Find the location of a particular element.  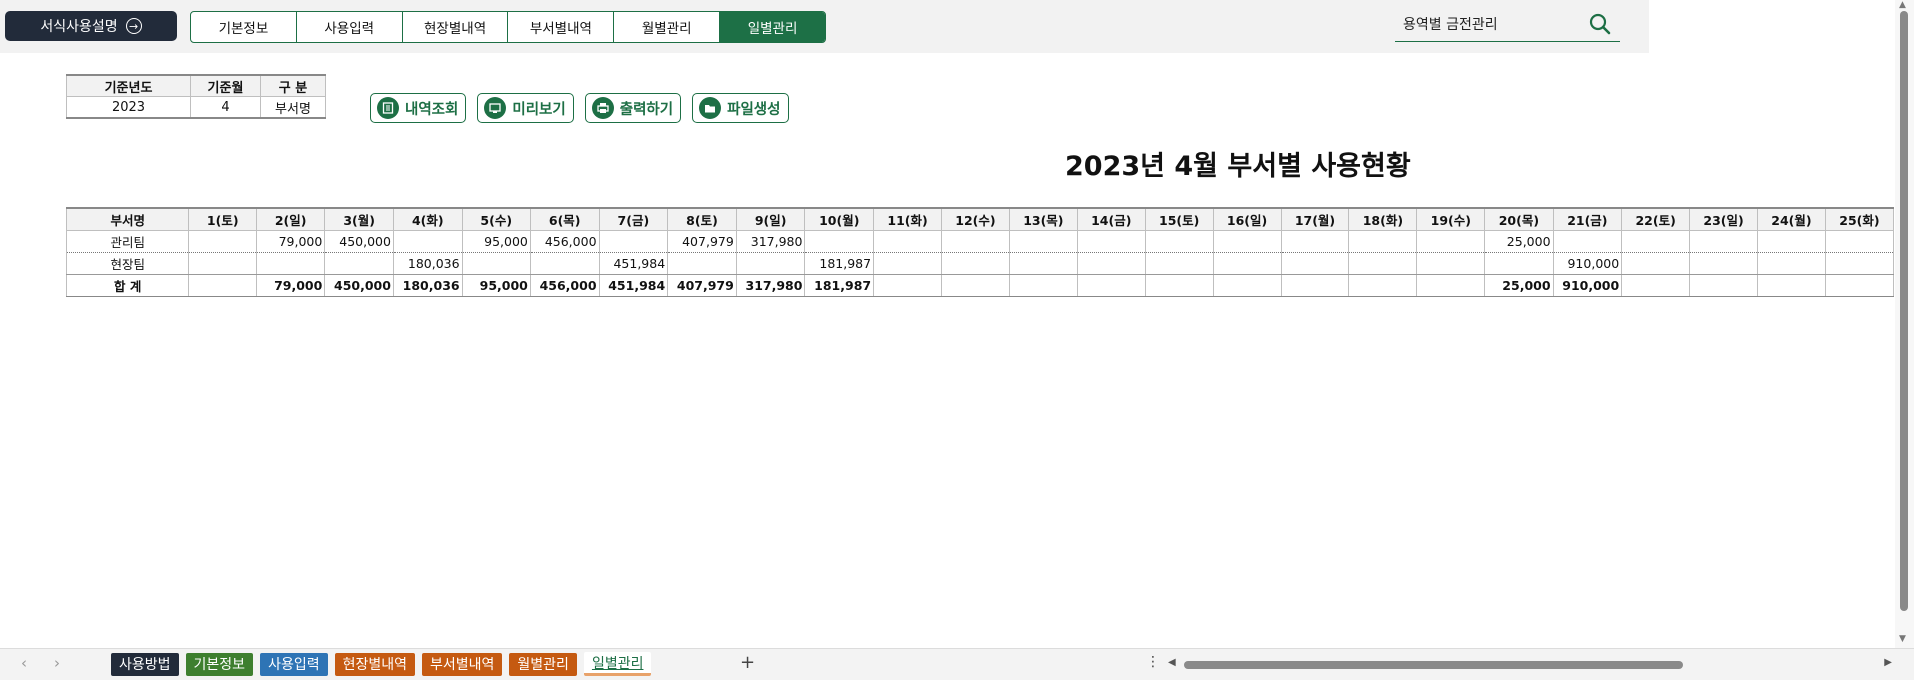

month-value: 4 is located at coordinates (225, 107).